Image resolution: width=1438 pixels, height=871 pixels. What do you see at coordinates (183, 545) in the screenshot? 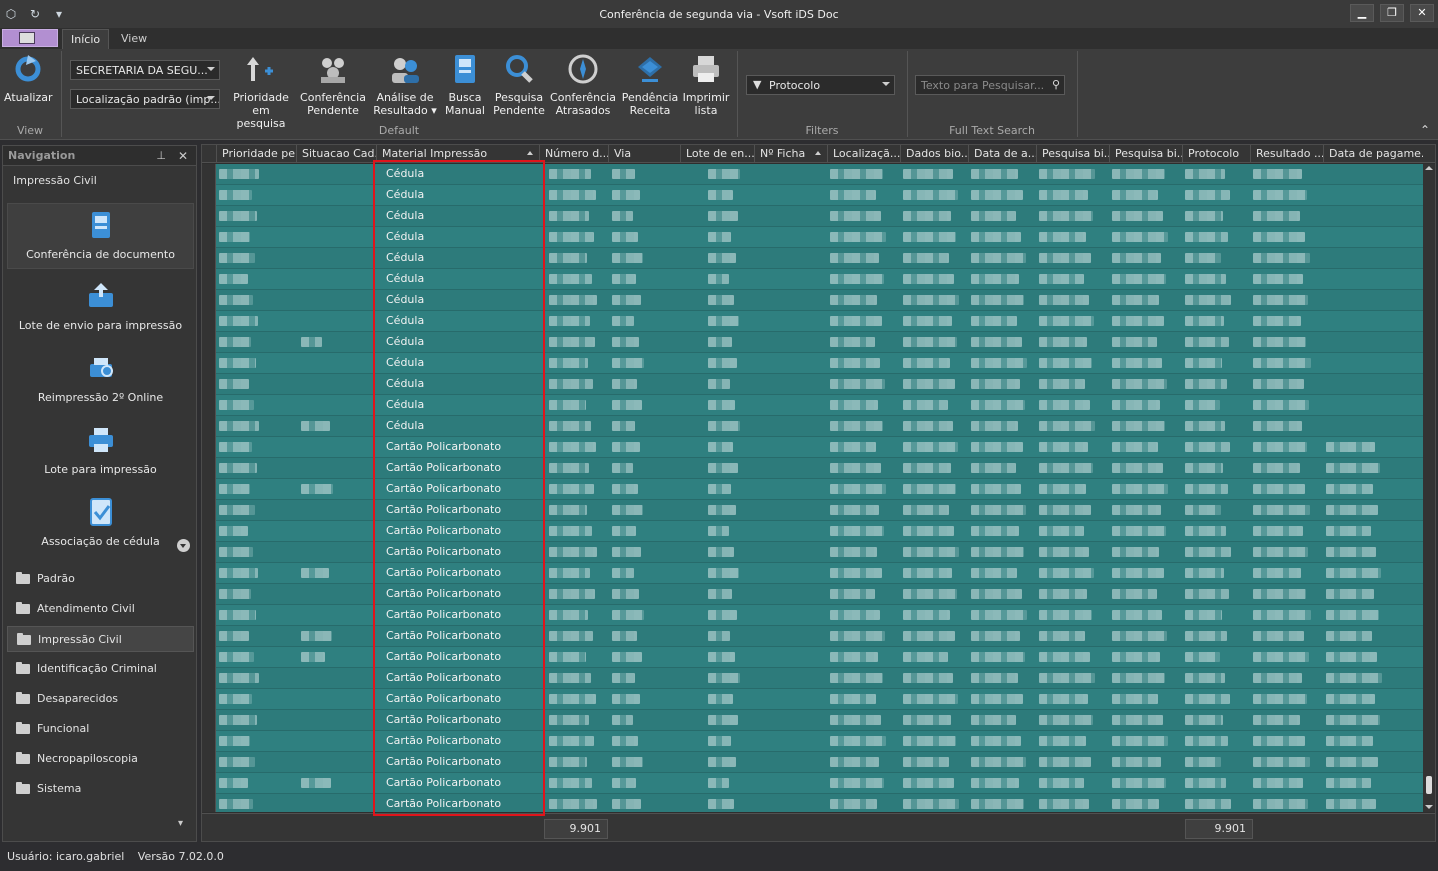
I see `expand-more-icon` at bounding box center [183, 545].